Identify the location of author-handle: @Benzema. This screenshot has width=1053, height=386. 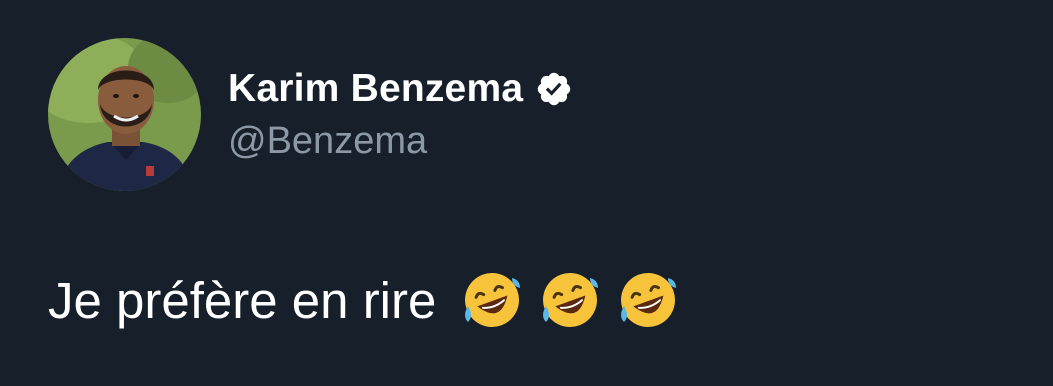
(400, 141).